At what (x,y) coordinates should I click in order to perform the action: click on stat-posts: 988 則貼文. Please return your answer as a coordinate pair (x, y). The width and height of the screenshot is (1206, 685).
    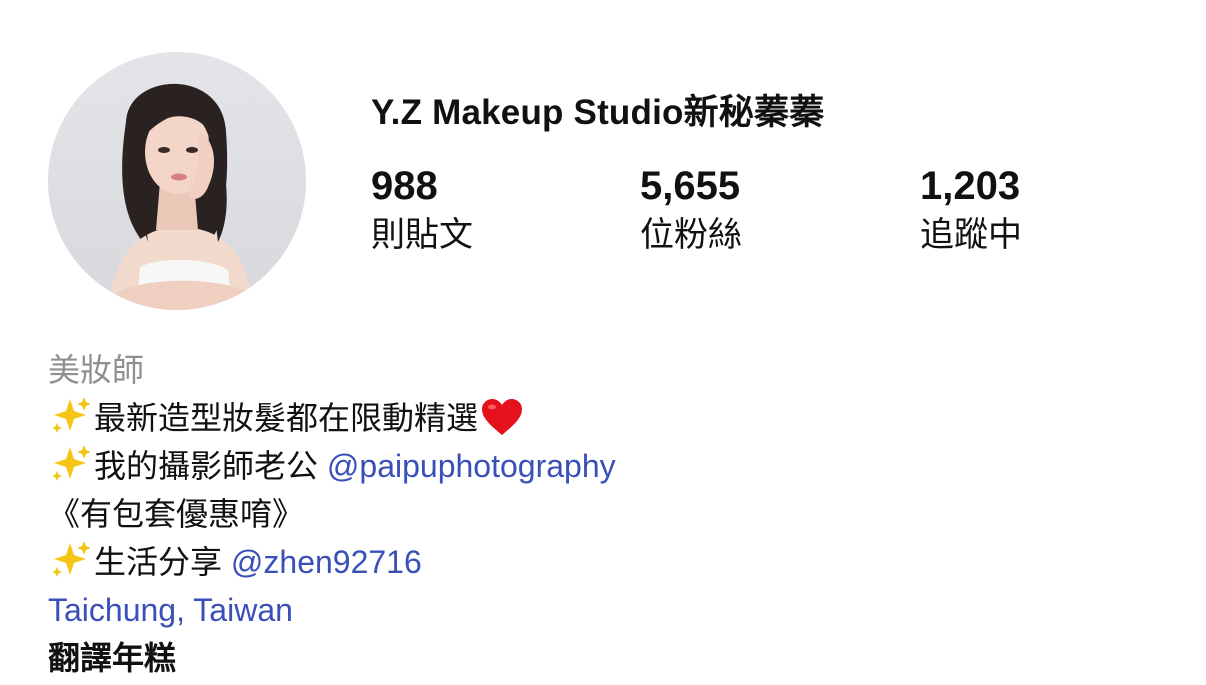
    Looking at the image, I should click on (422, 210).